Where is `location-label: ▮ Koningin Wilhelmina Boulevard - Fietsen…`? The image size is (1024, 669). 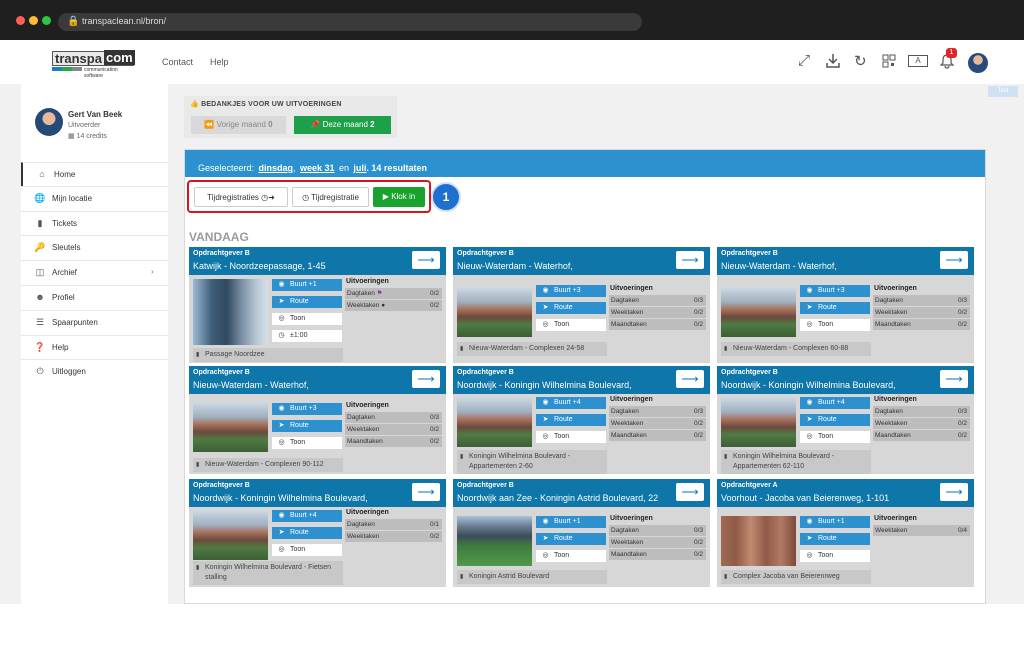
location-label: ▮ Koningin Wilhelmina Boulevard - Fietsen… is located at coordinates (268, 573).